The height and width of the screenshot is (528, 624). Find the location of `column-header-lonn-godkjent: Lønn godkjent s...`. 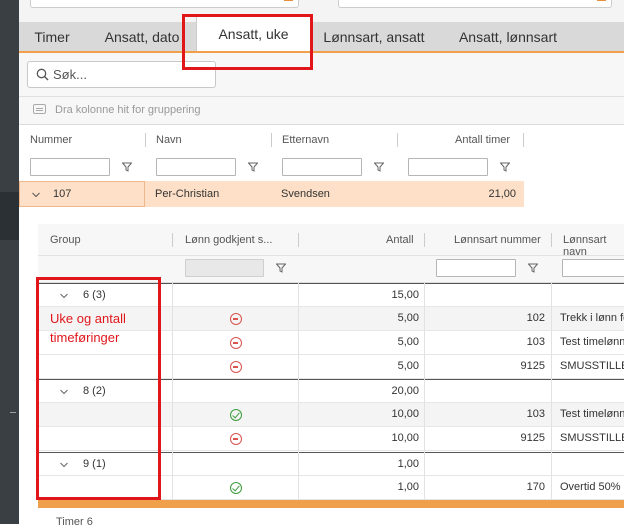

column-header-lonn-godkjent: Lønn godkjent s... is located at coordinates (228, 240).